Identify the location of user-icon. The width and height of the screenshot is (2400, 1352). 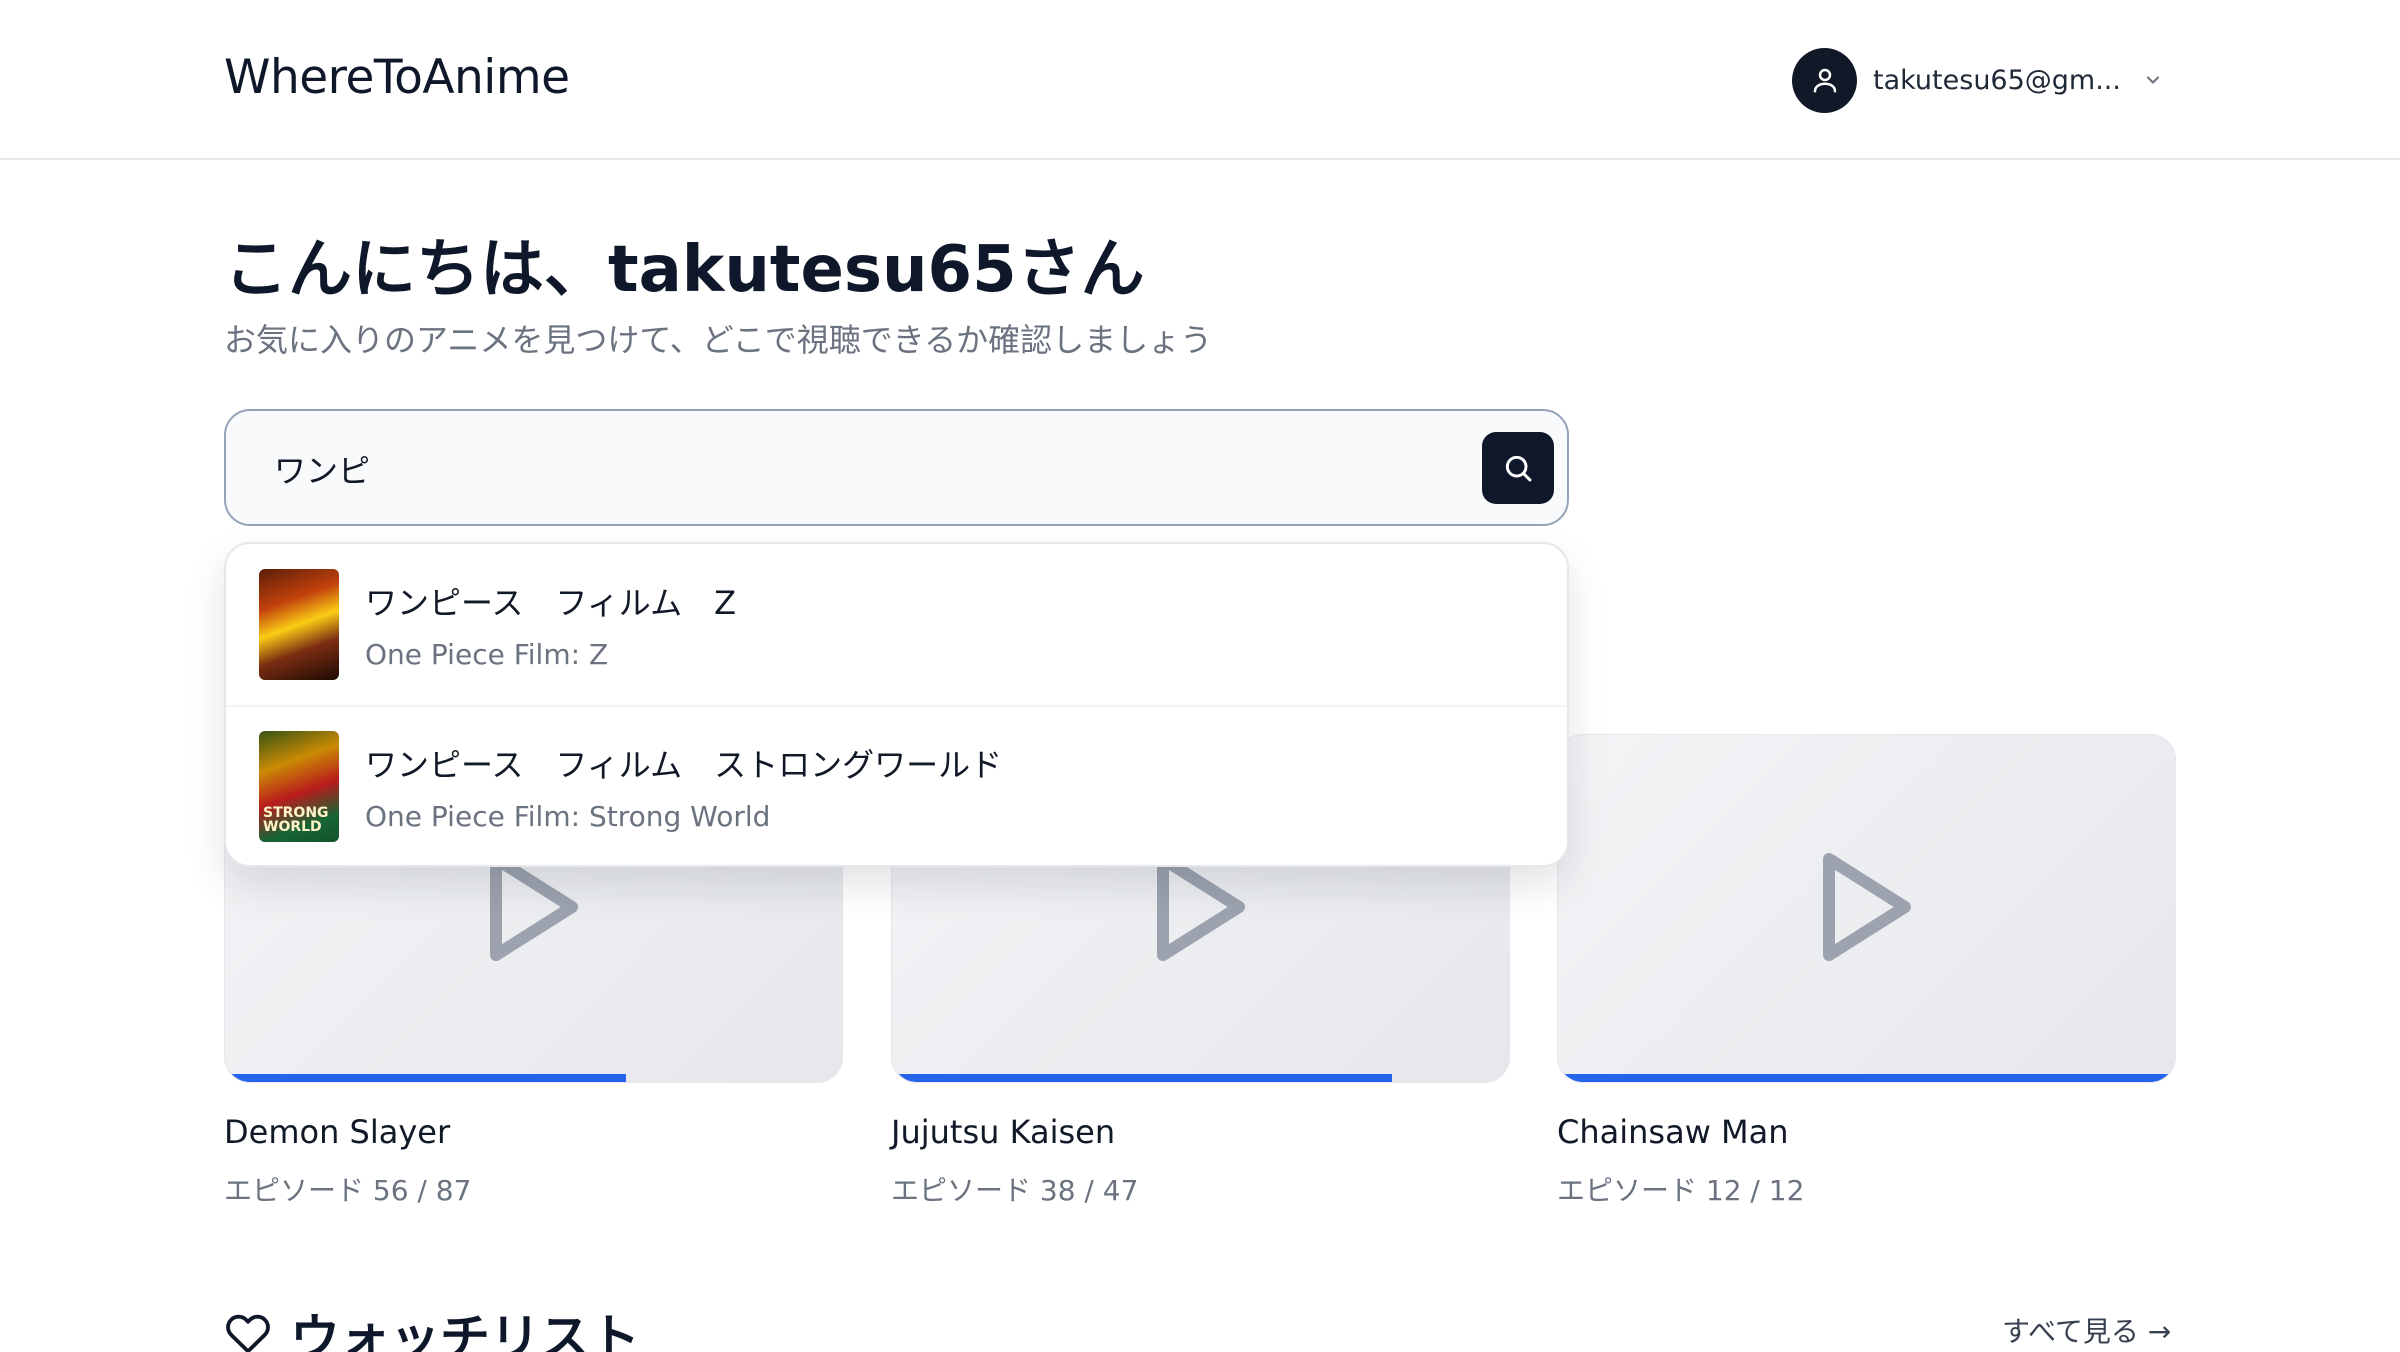
(1824, 80).